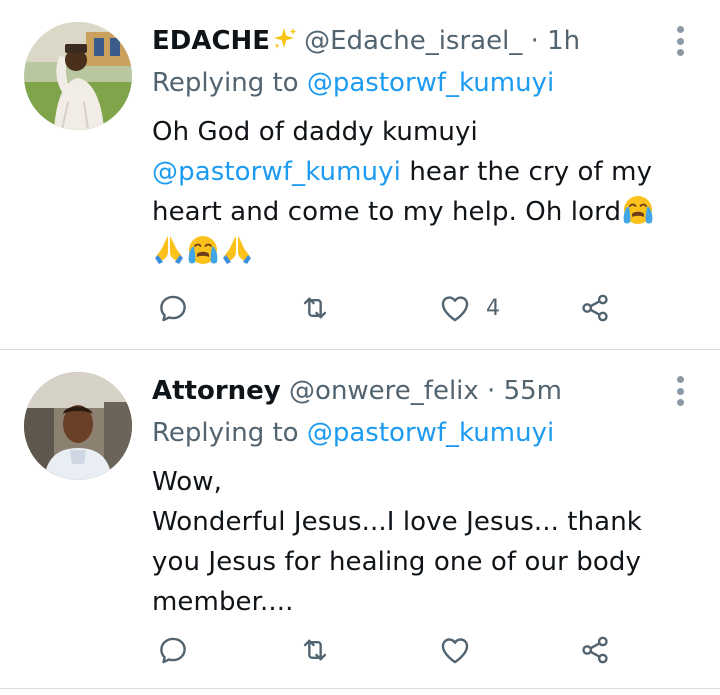 This screenshot has width=720, height=695. I want to click on emoji-line, so click(422, 252).